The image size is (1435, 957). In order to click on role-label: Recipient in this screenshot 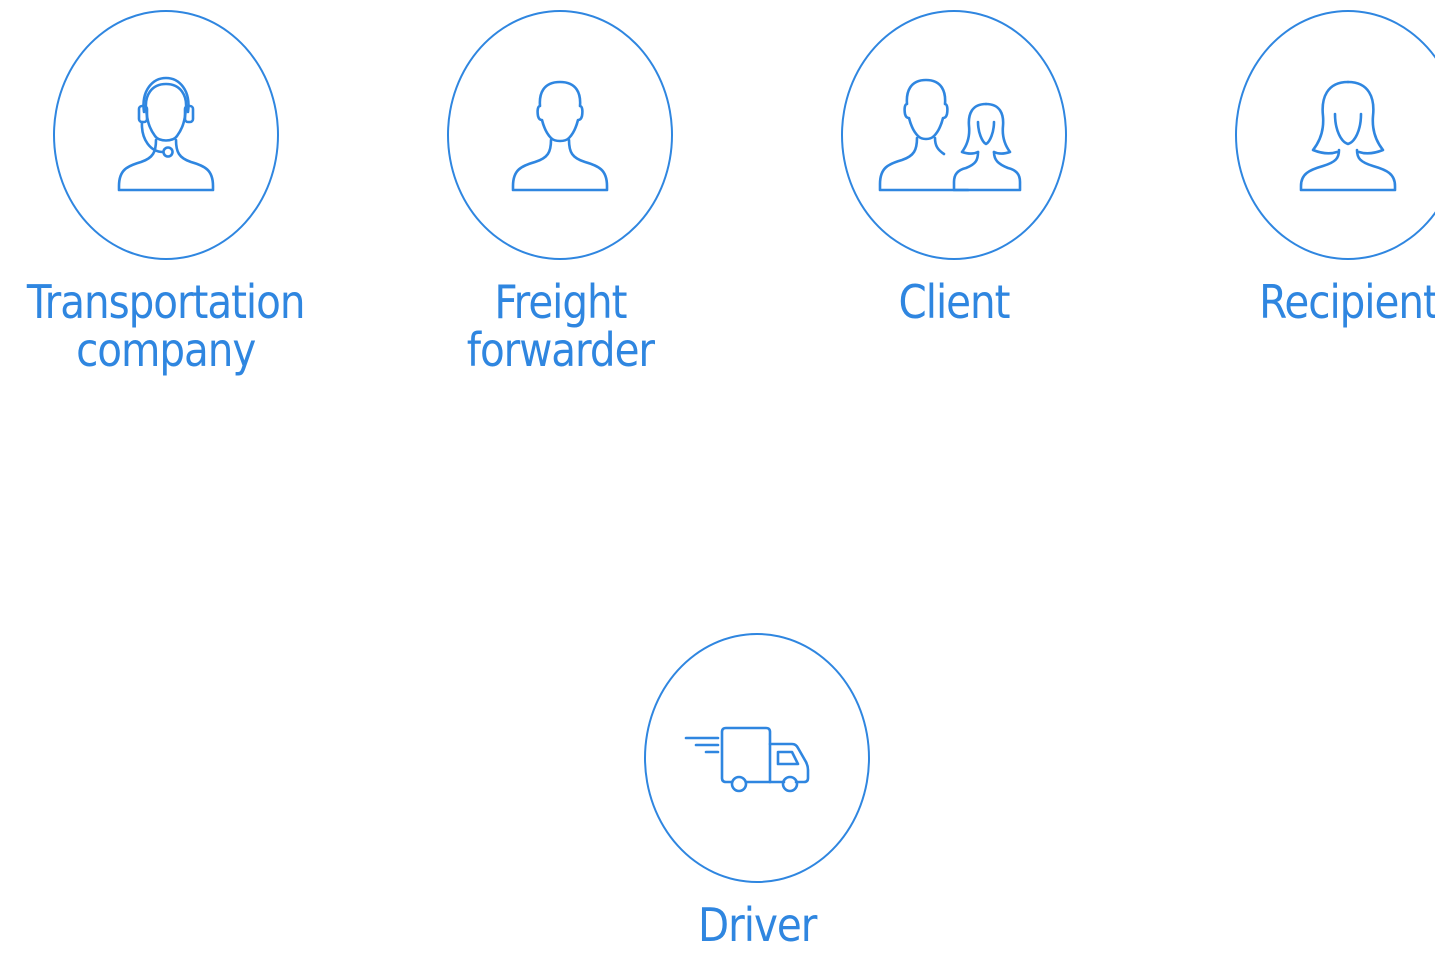, I will do `click(1347, 302)`.